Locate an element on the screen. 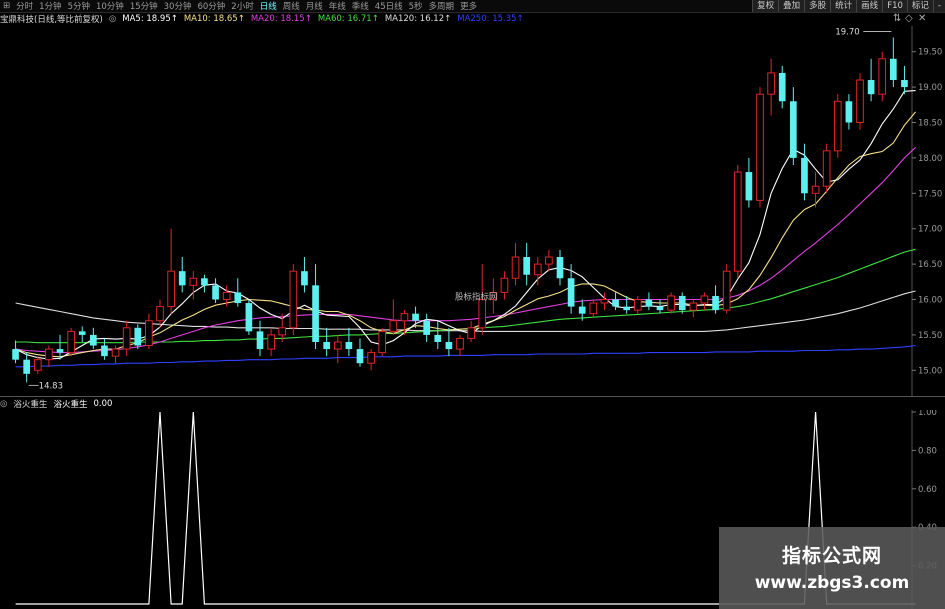 The width and height of the screenshot is (945, 609). timeframe-tab-15: 多周期 is located at coordinates (442, 6).